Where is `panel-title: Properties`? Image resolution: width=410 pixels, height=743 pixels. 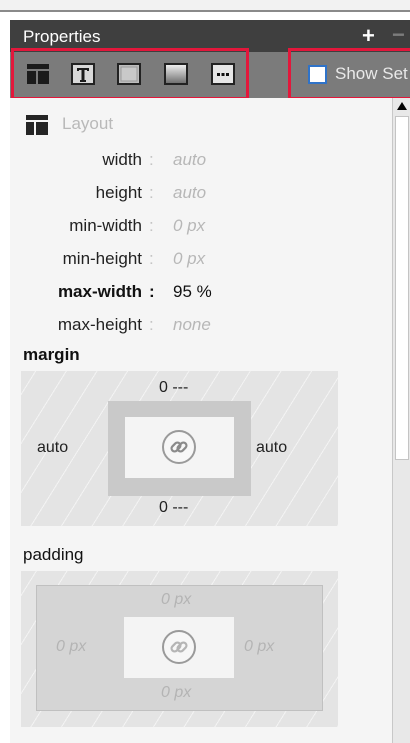 panel-title: Properties is located at coordinates (62, 36).